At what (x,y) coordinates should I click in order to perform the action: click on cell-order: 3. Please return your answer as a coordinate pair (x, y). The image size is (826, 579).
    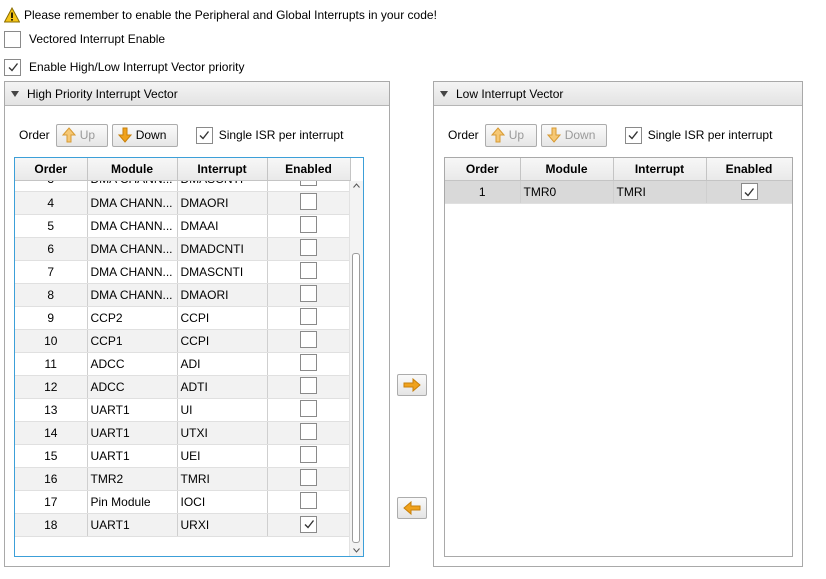
    Looking at the image, I should click on (51, 186).